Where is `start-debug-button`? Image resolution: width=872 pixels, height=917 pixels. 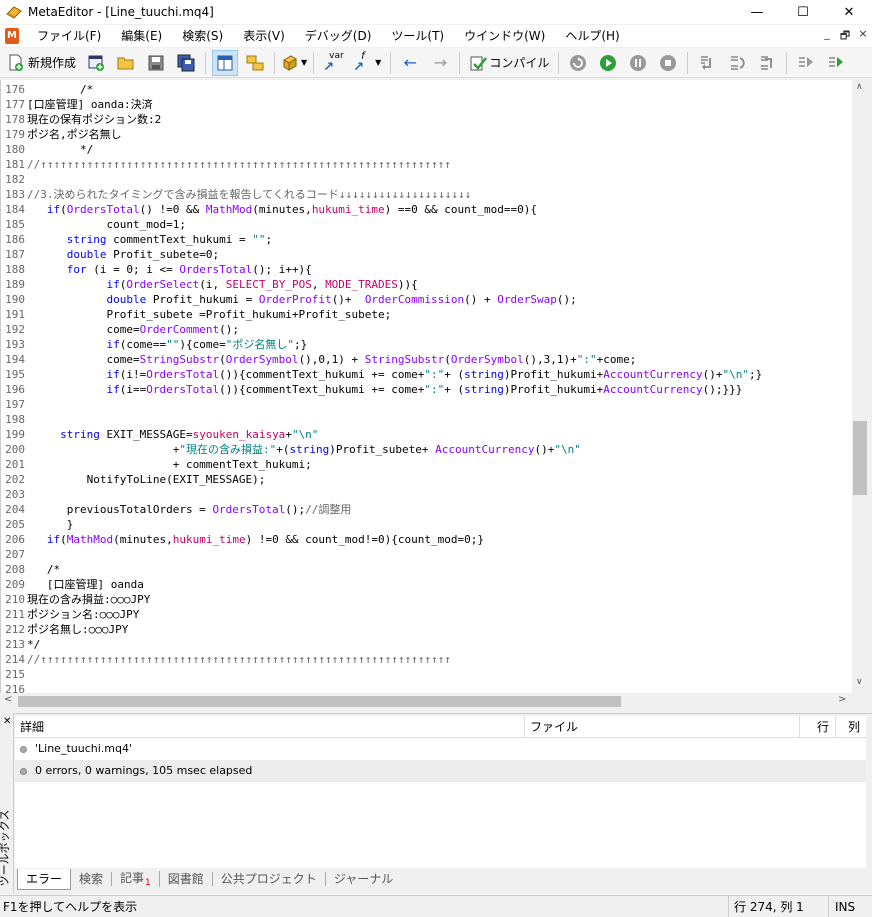
start-debug-button is located at coordinates (608, 63).